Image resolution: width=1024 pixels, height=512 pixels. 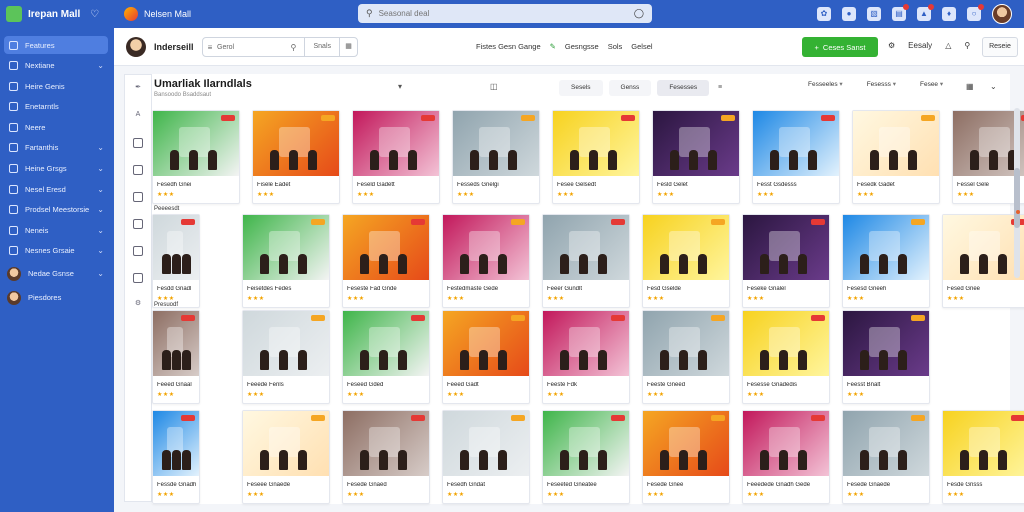 What do you see at coordinates (348, 47) in the screenshot?
I see `grid-icon: ▦` at bounding box center [348, 47].